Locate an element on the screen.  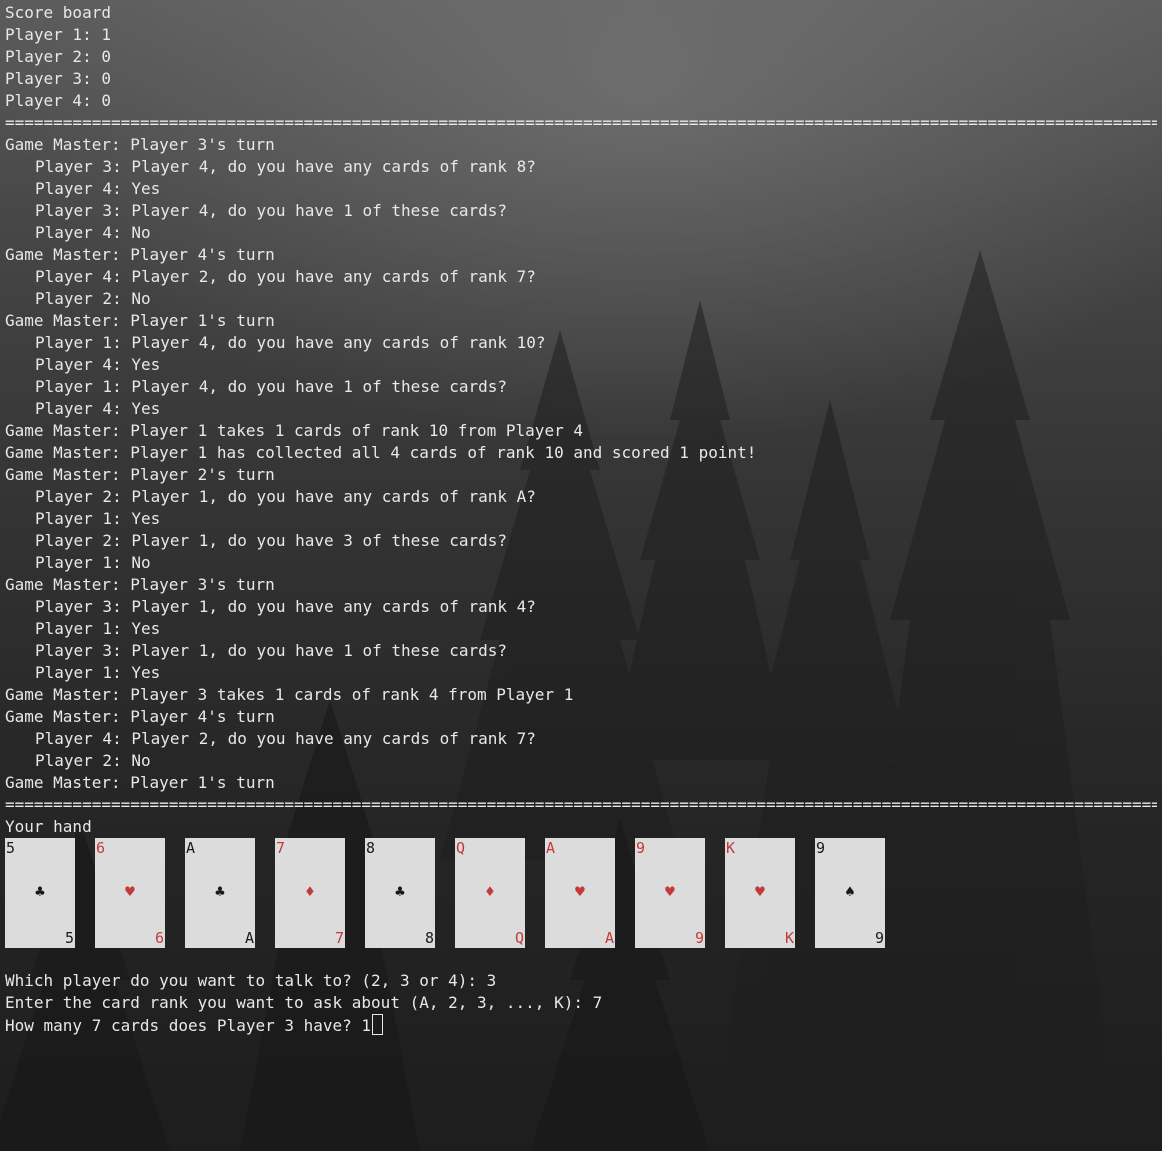
log-line-player: Player 1: No is located at coordinates (93, 562).